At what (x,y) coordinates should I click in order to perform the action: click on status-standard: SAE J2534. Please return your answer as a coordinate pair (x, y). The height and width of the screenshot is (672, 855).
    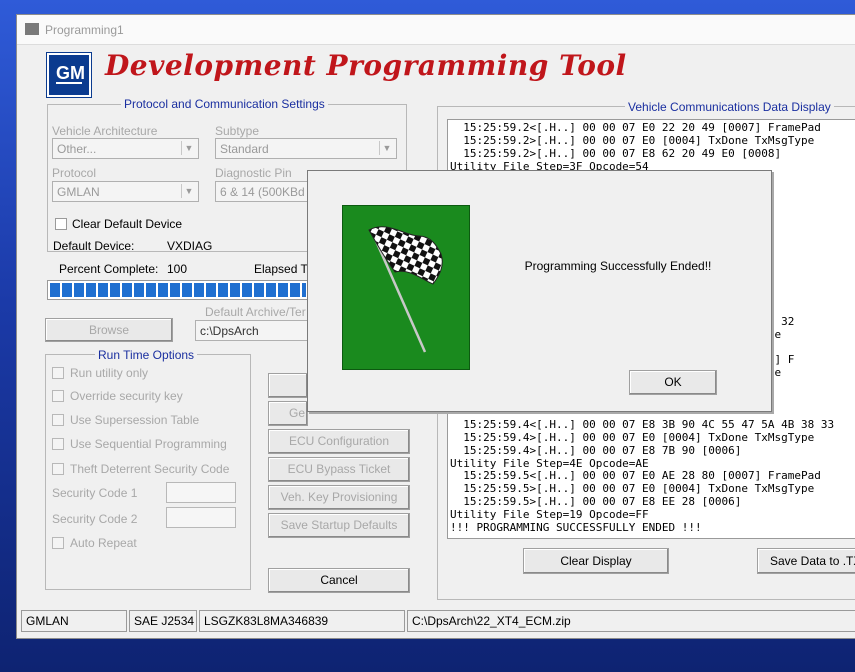
    Looking at the image, I should click on (163, 621).